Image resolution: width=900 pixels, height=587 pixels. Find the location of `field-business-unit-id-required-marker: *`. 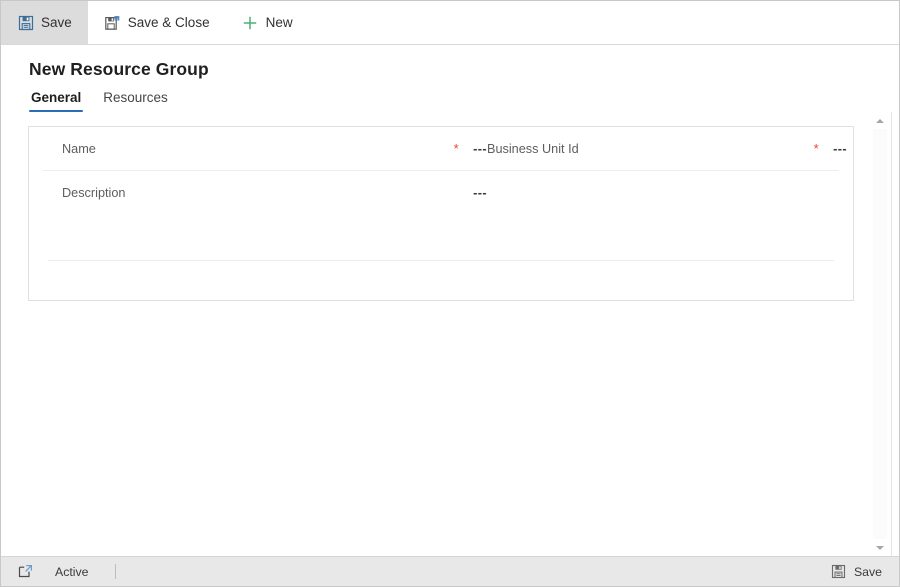

field-business-unit-id-required-marker: * is located at coordinates (816, 148).